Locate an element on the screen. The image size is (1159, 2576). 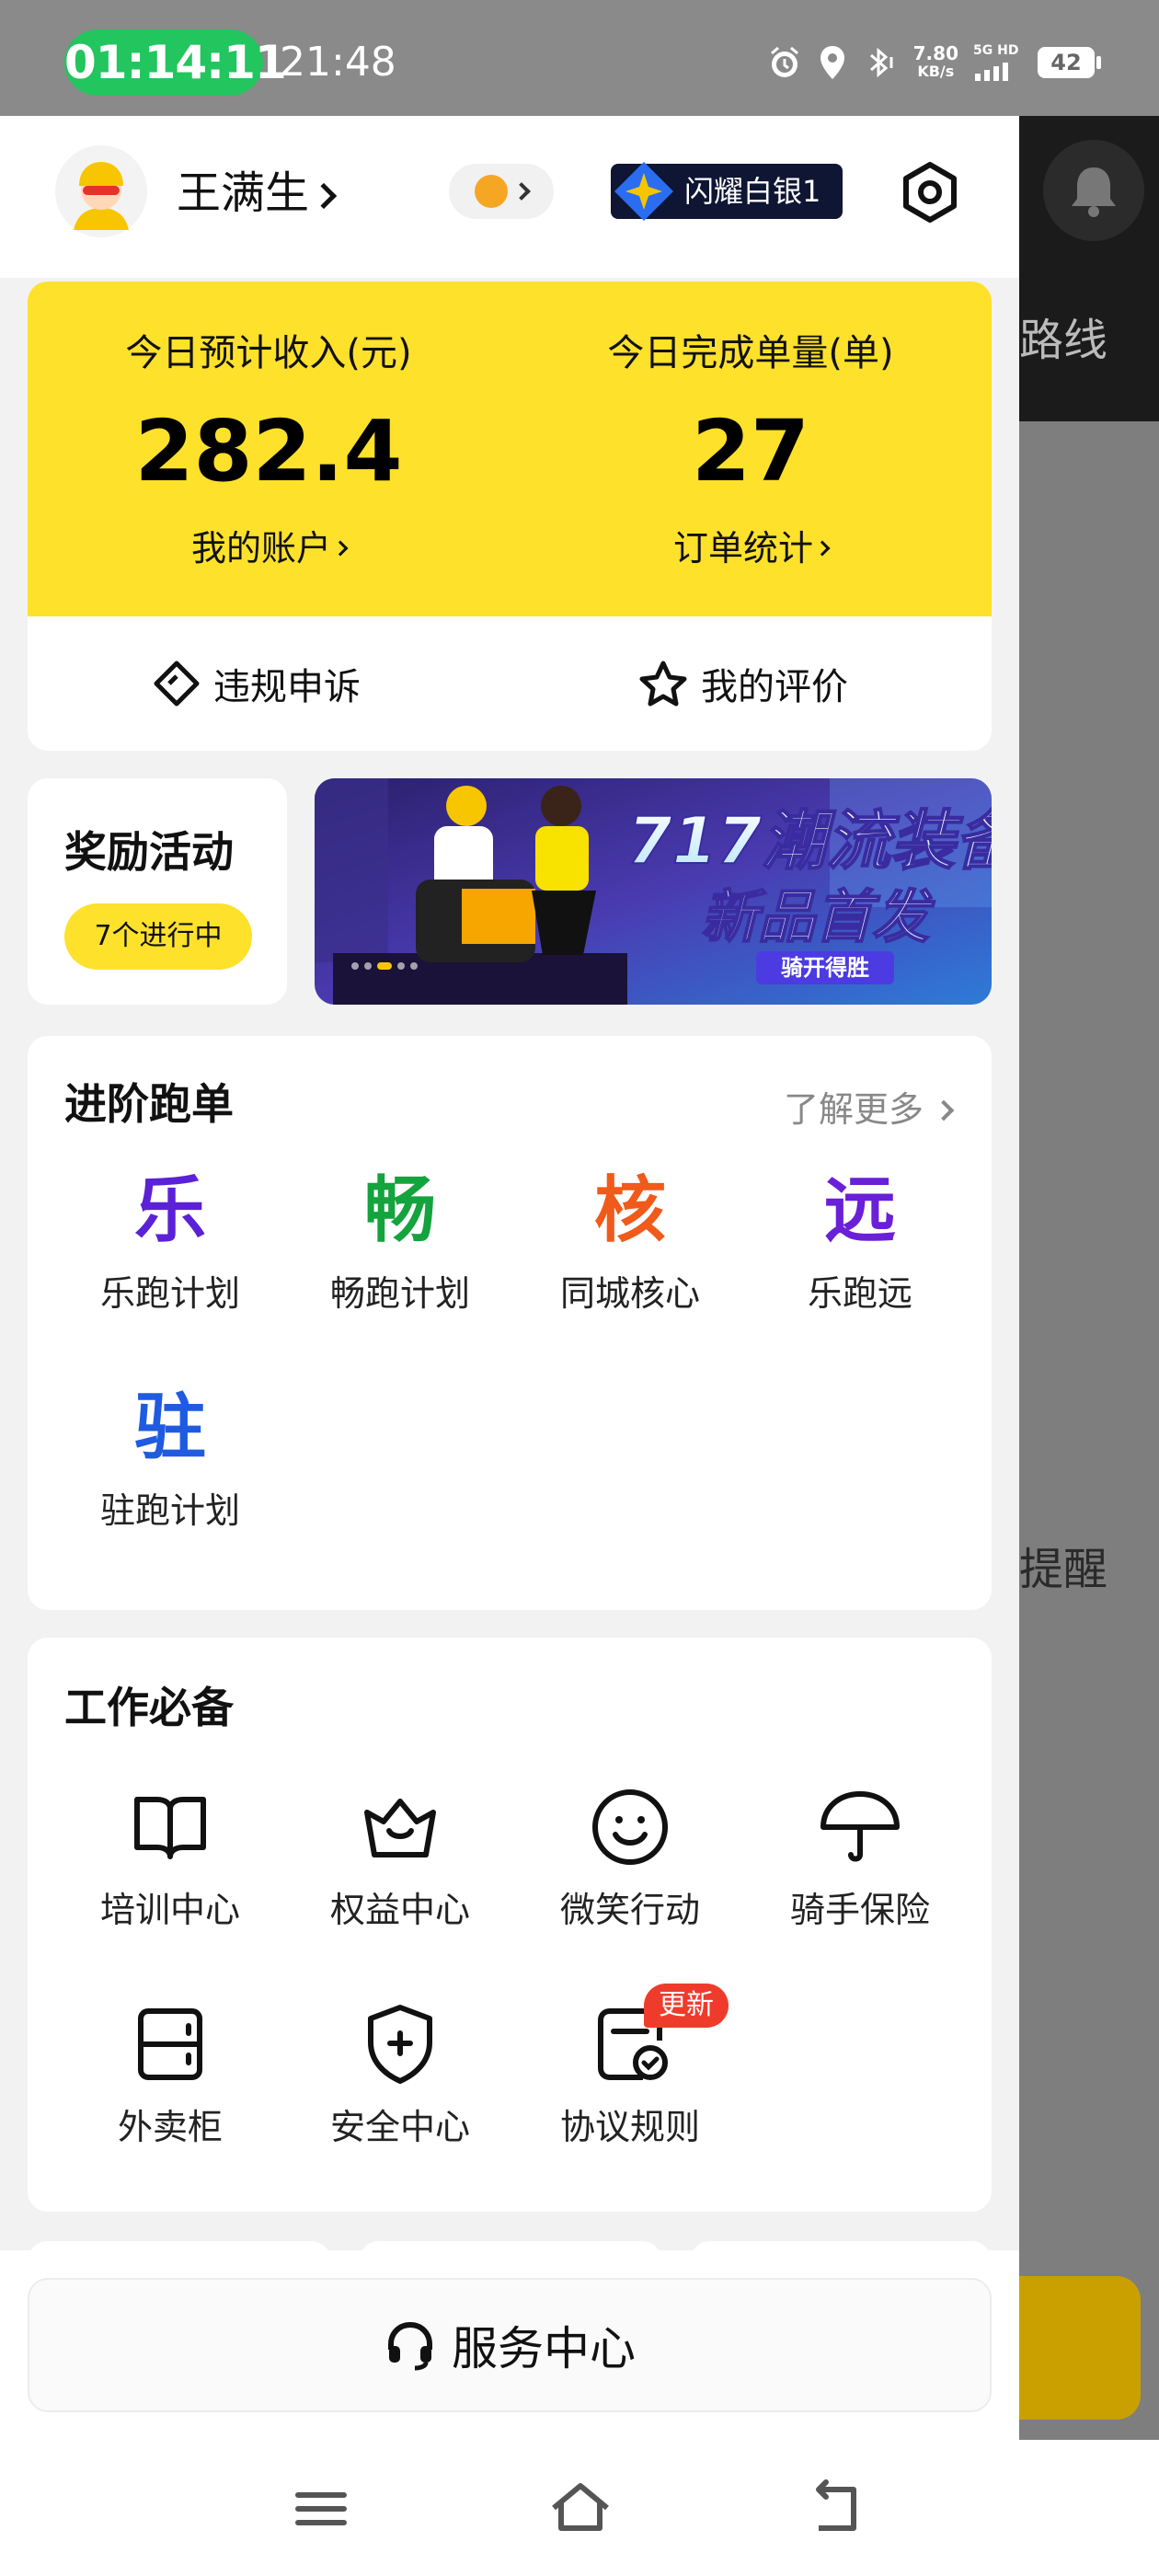
battery-icon: 42 is located at coordinates (1069, 62).